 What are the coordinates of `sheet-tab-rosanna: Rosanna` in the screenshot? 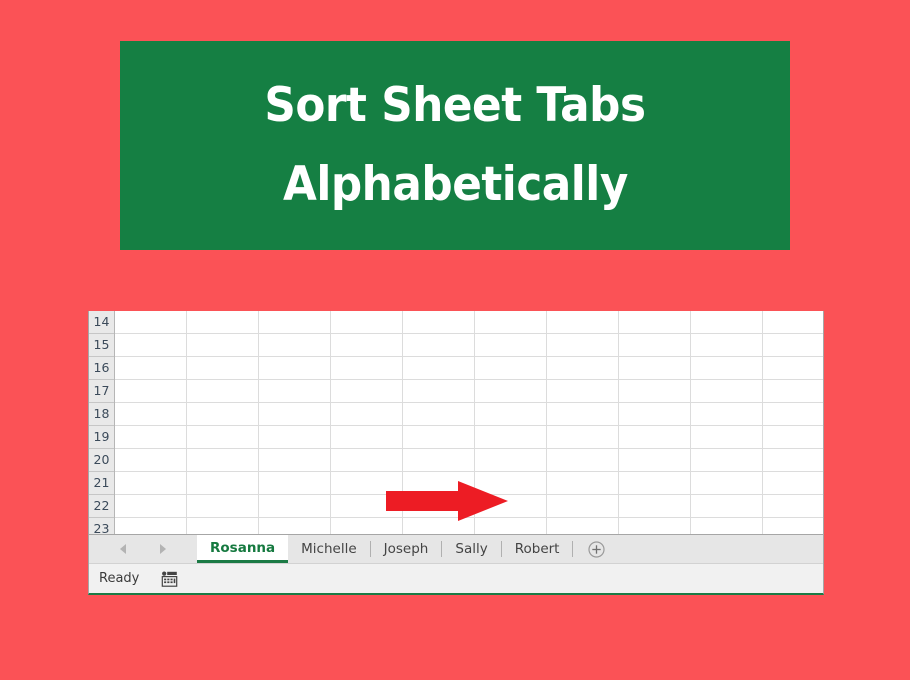 It's located at (243, 549).